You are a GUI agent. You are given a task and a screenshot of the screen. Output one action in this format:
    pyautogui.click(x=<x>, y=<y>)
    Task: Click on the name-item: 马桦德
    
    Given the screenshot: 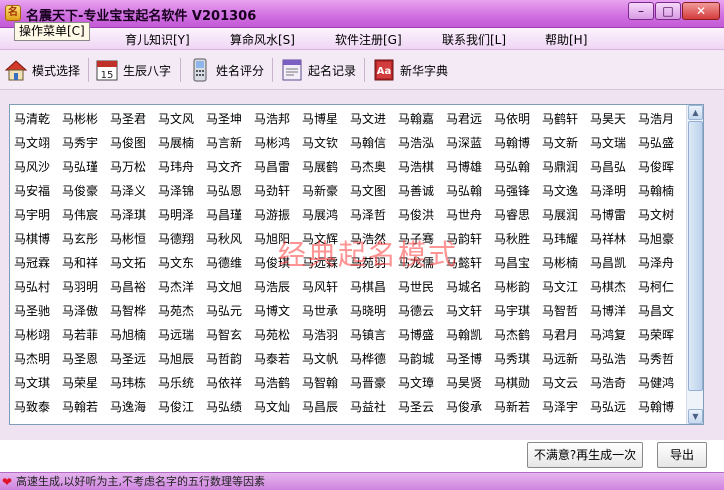 What is the action you would take?
    pyautogui.click(x=368, y=359)
    